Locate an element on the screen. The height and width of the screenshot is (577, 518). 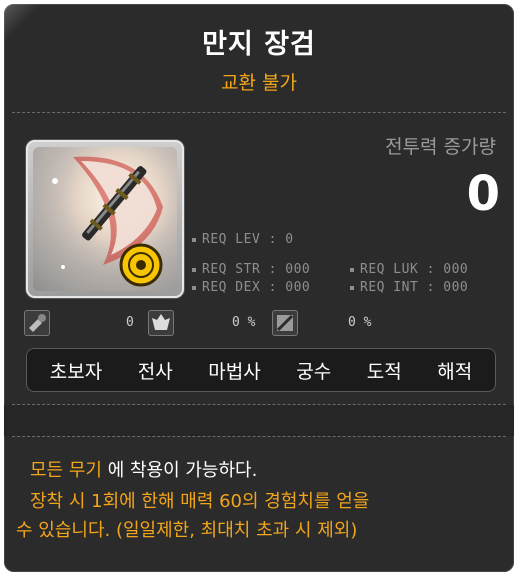
defense-ignore-icon is located at coordinates (285, 323).